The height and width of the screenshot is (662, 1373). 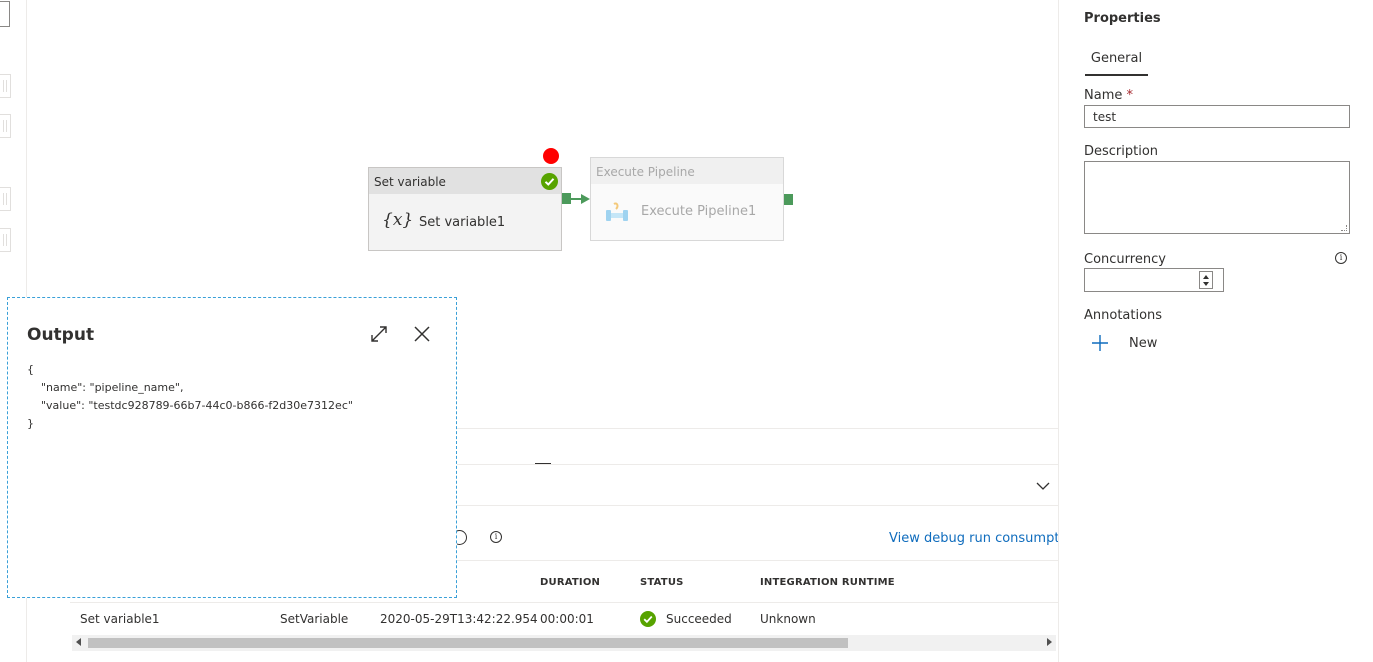 I want to click on new-label: New, so click(x=1143, y=343).